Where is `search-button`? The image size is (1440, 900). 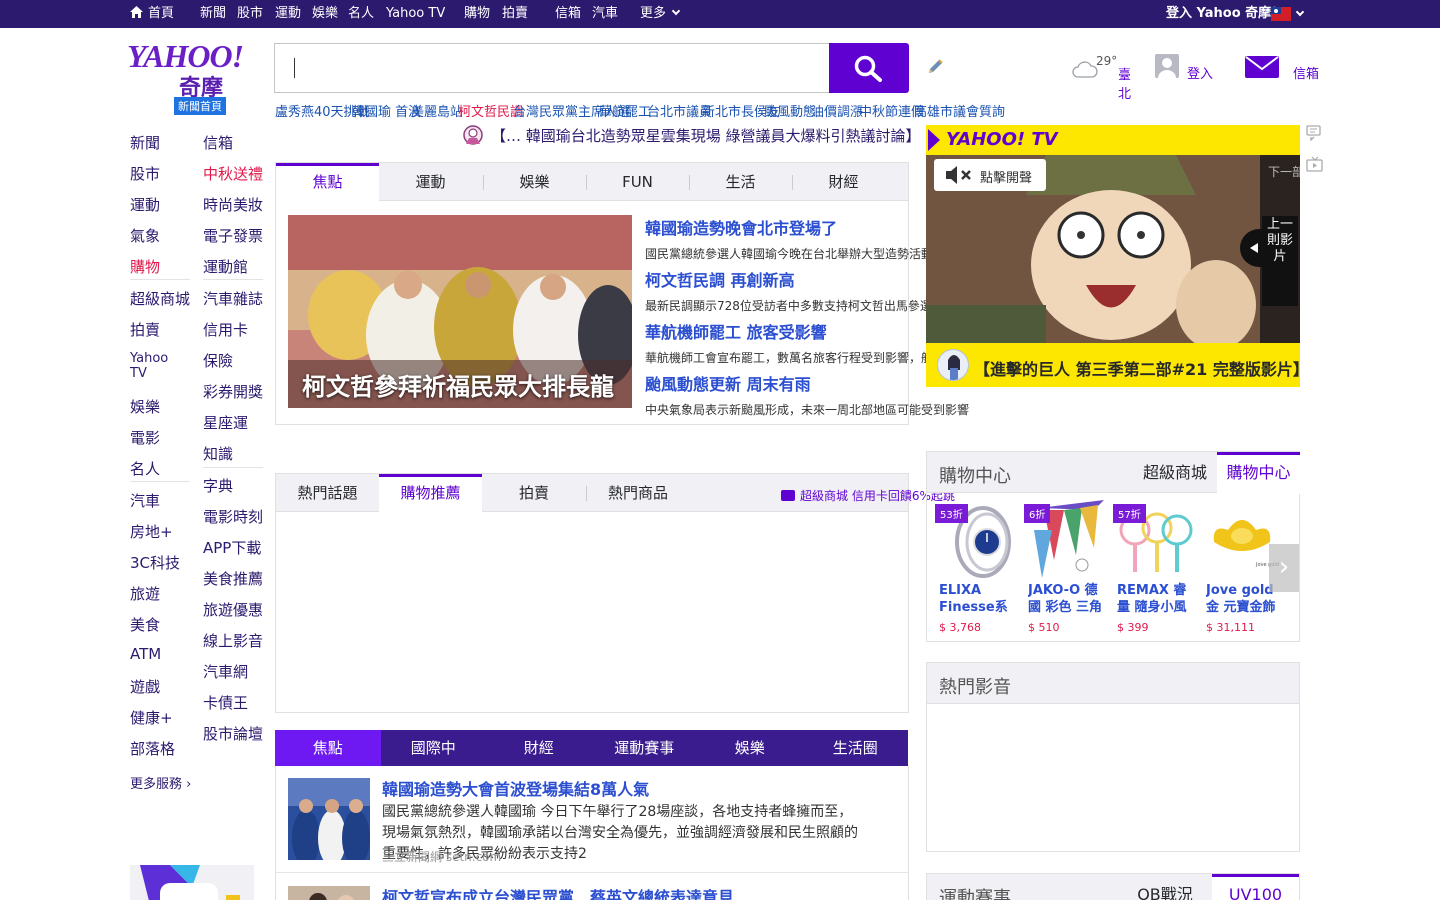 search-button is located at coordinates (869, 68).